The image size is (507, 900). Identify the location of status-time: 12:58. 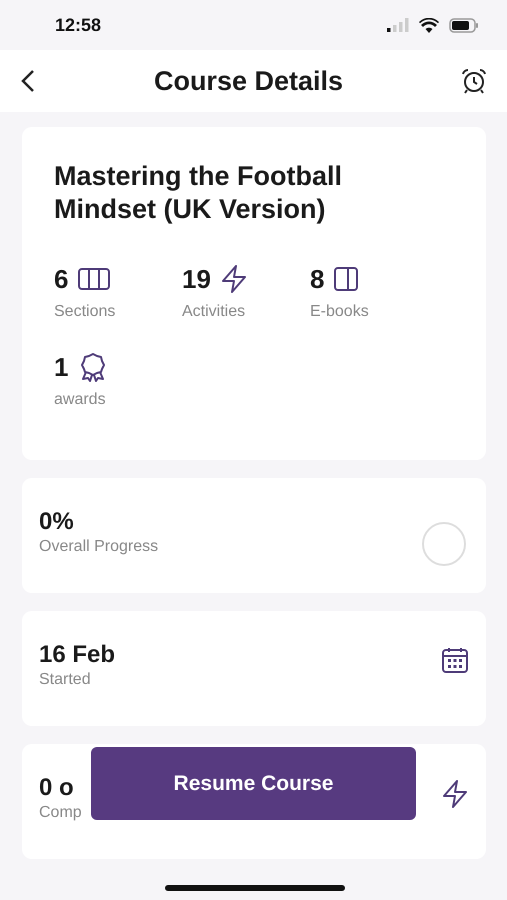
(78, 25).